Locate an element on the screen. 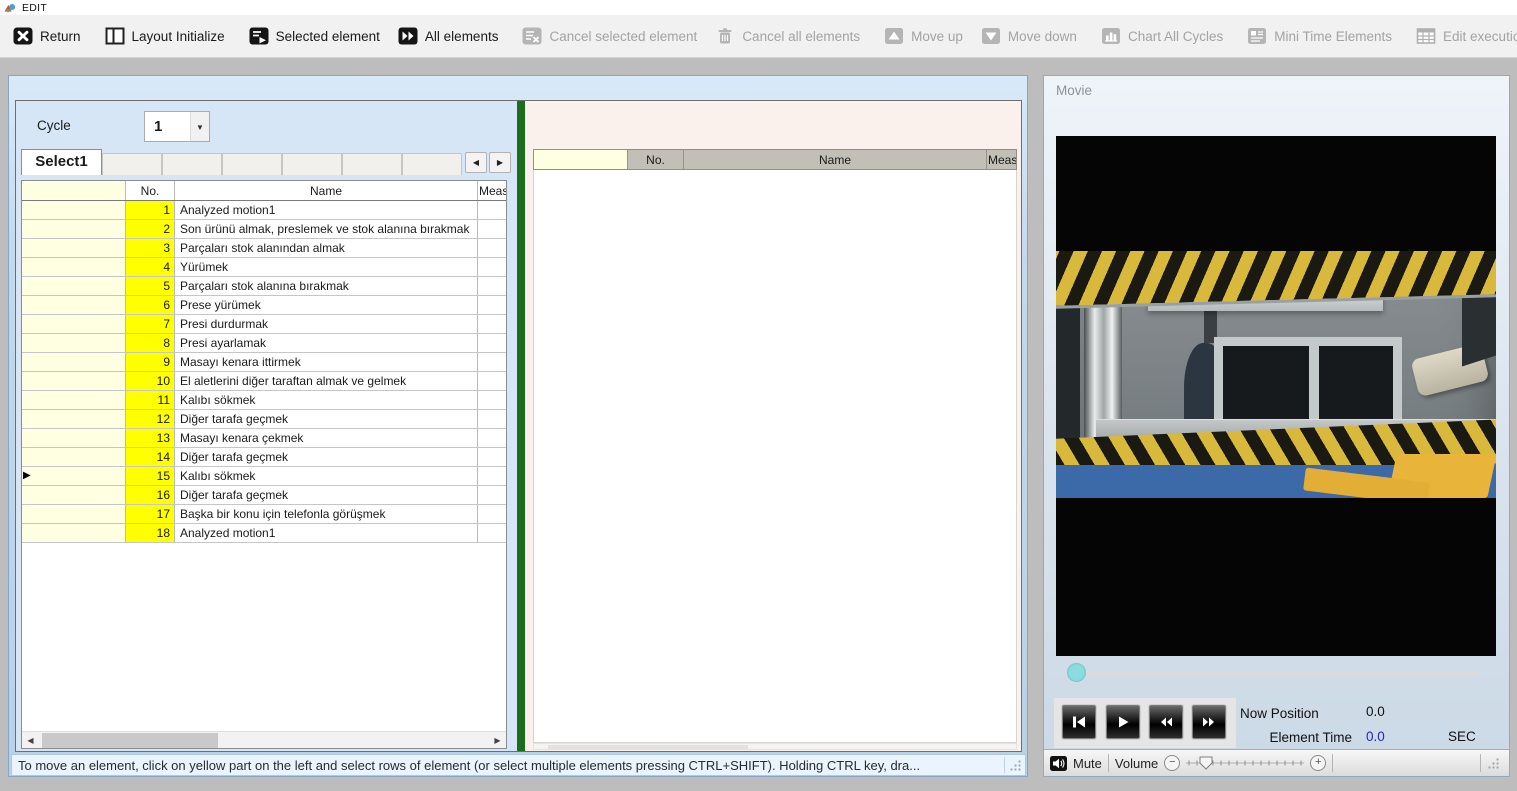 Image resolution: width=1517 pixels, height=791 pixels. element-name-cell: Parçaları stok alanına bırakmak is located at coordinates (326, 286).